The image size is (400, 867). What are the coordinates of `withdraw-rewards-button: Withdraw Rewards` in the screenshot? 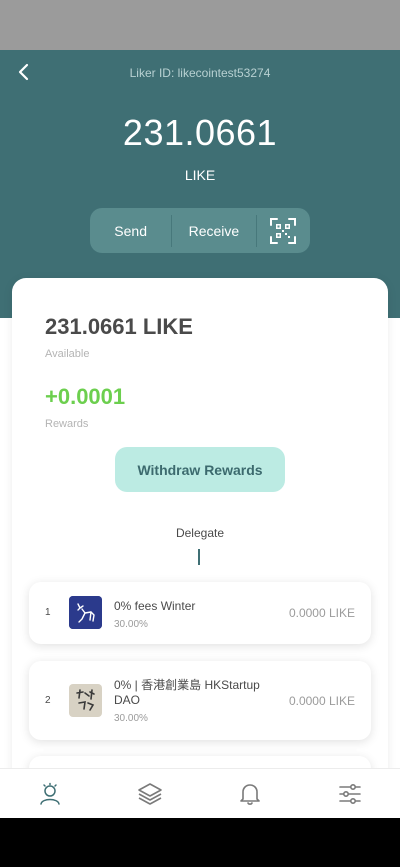 It's located at (200, 469).